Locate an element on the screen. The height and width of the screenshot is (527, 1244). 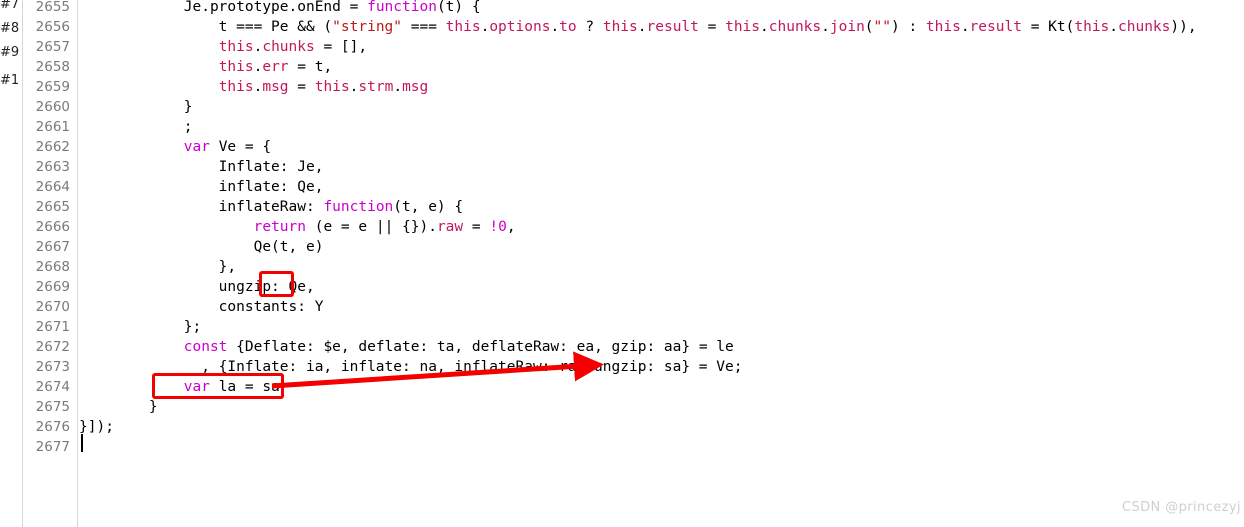
code-token: ( is located at coordinates (869, 27).